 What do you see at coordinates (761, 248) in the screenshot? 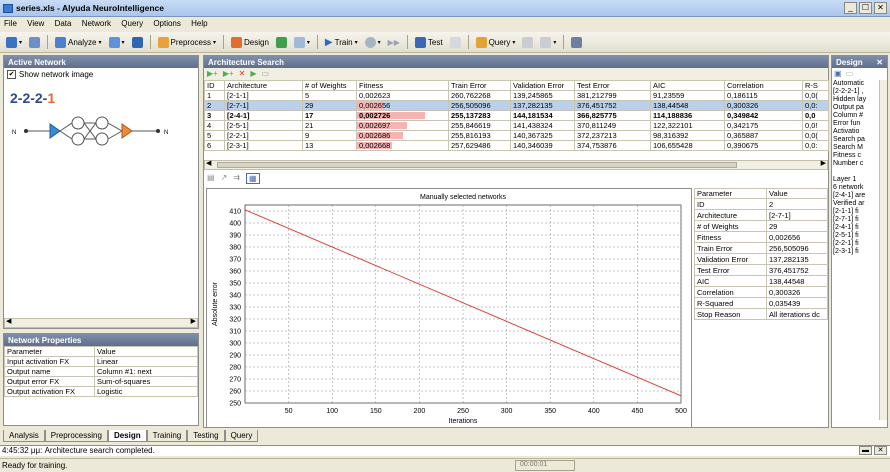
I see `table-row: Train Error 256,505096` at bounding box center [761, 248].